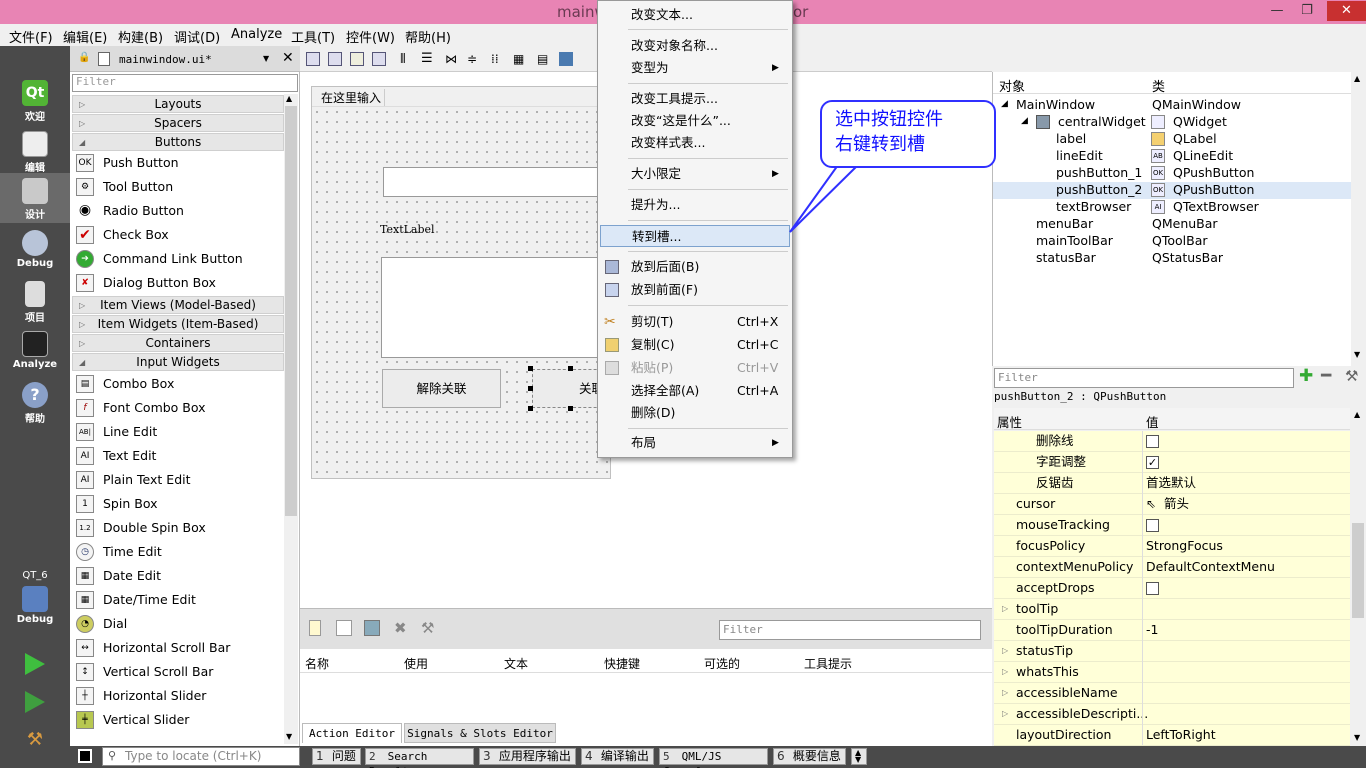  I want to click on text-browser, so click(497, 307).